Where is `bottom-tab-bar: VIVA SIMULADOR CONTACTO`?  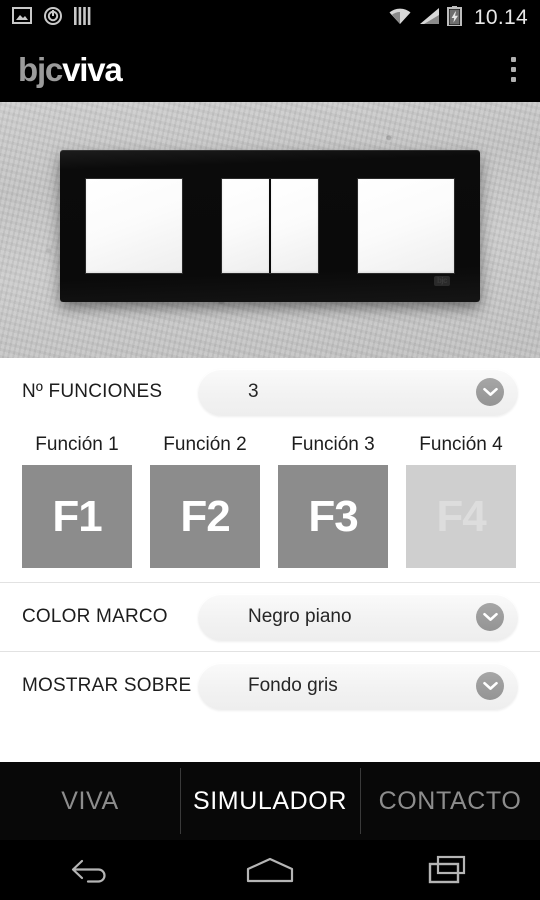 bottom-tab-bar: VIVA SIMULADOR CONTACTO is located at coordinates (270, 801).